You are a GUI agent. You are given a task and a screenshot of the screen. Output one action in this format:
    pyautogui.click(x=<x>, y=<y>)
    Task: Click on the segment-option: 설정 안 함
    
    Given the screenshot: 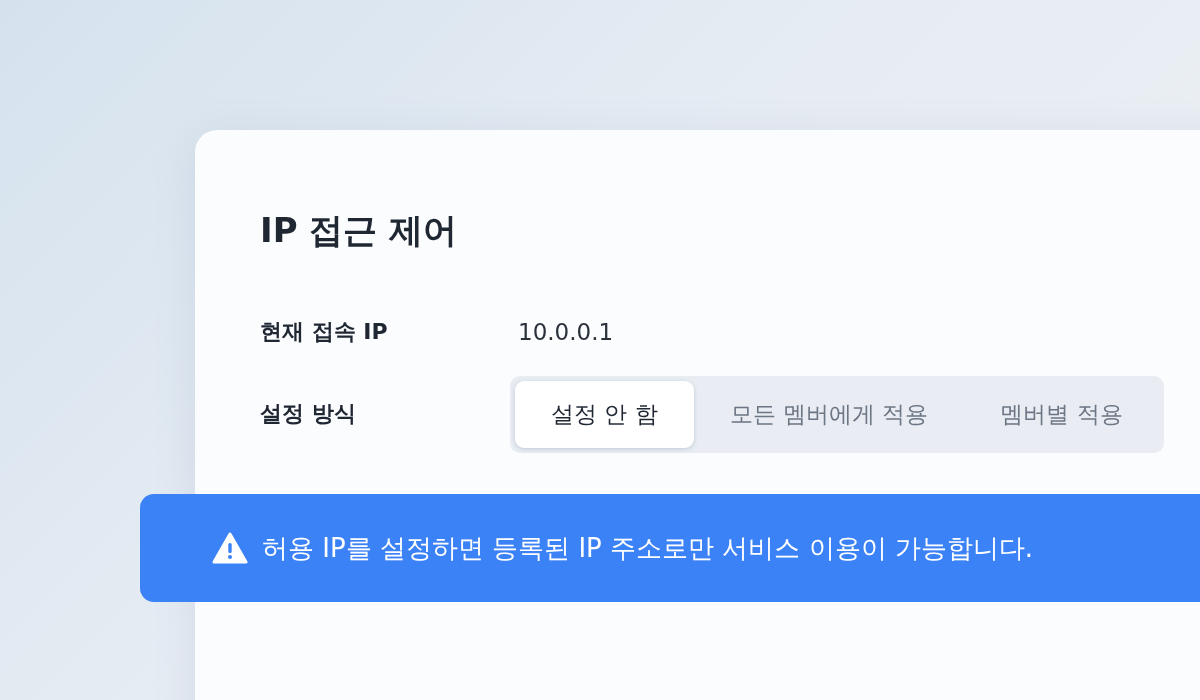 What is the action you would take?
    pyautogui.click(x=604, y=414)
    